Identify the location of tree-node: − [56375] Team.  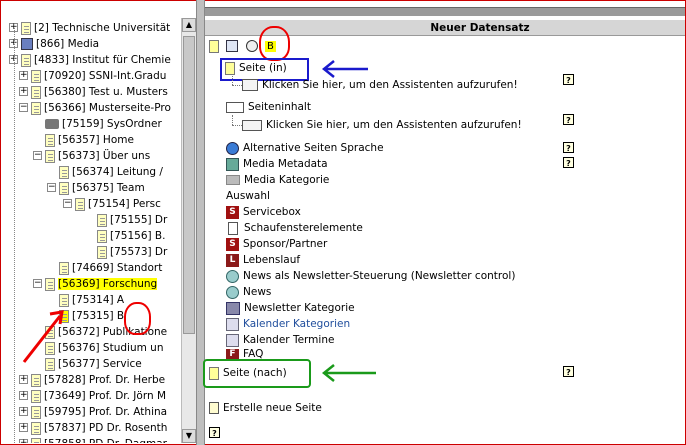
(96, 188).